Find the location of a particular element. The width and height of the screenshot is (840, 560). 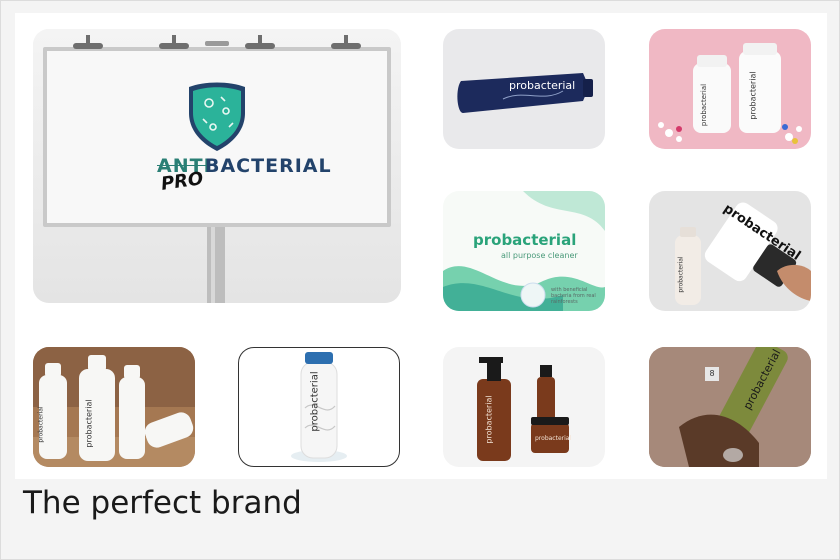

olive-bottle-tile: 8 probacterial is located at coordinates (730, 407).